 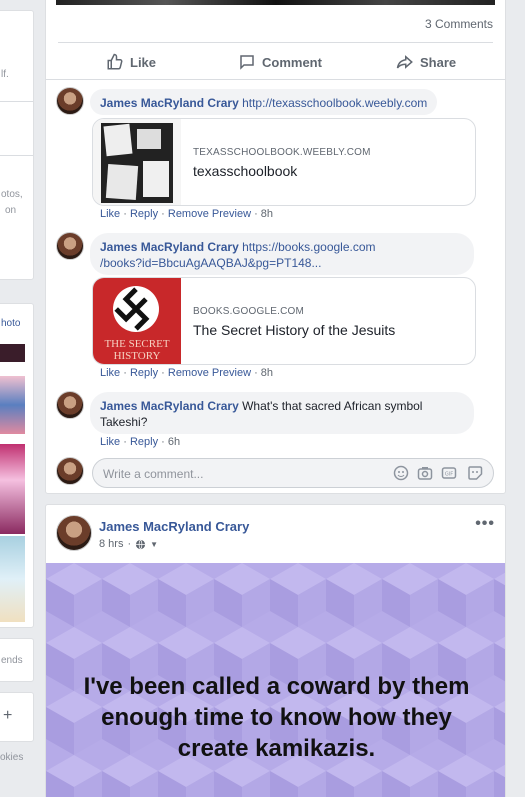 I want to click on comment-label: Comment, so click(x=292, y=62).